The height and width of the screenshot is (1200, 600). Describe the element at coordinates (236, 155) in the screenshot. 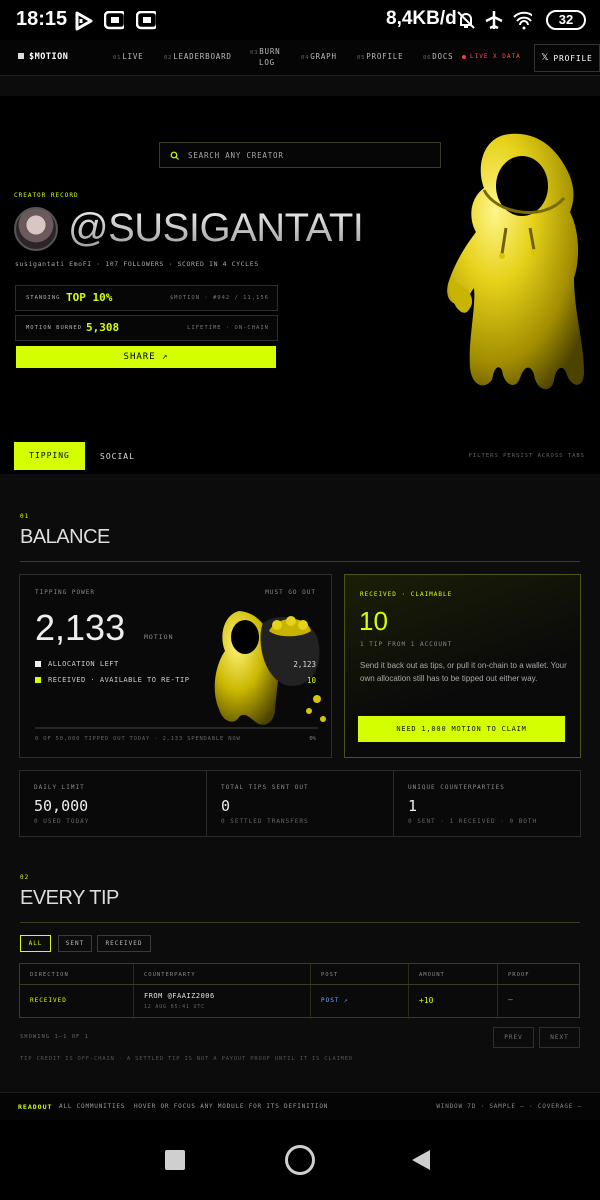

I see `search-input: SEARCH ANY CREATOR` at that location.